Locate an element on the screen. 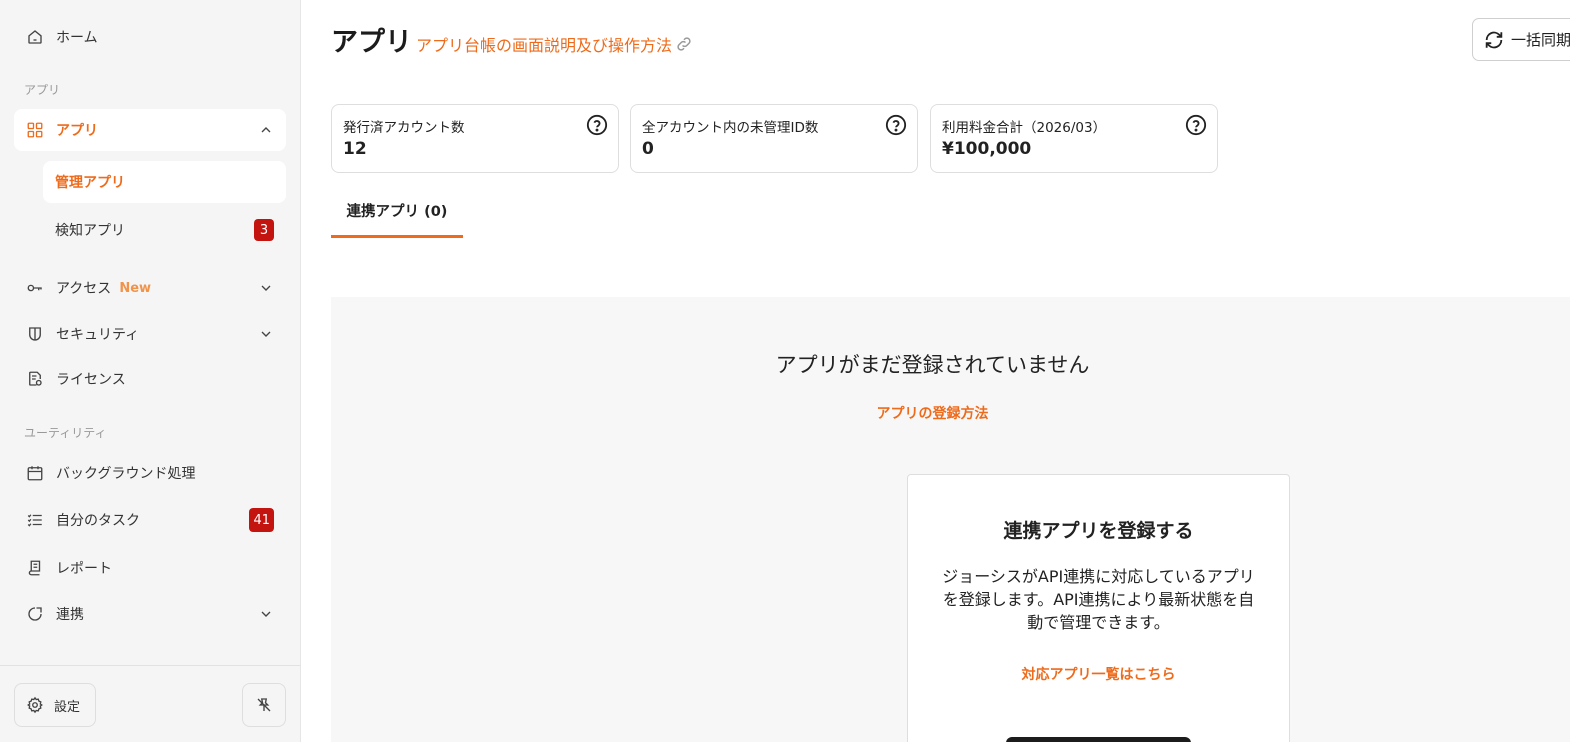 This screenshot has width=1570, height=742. stat-card-unmanaged-ids: 全アカウント内の未管理ID数 0 is located at coordinates (774, 138).